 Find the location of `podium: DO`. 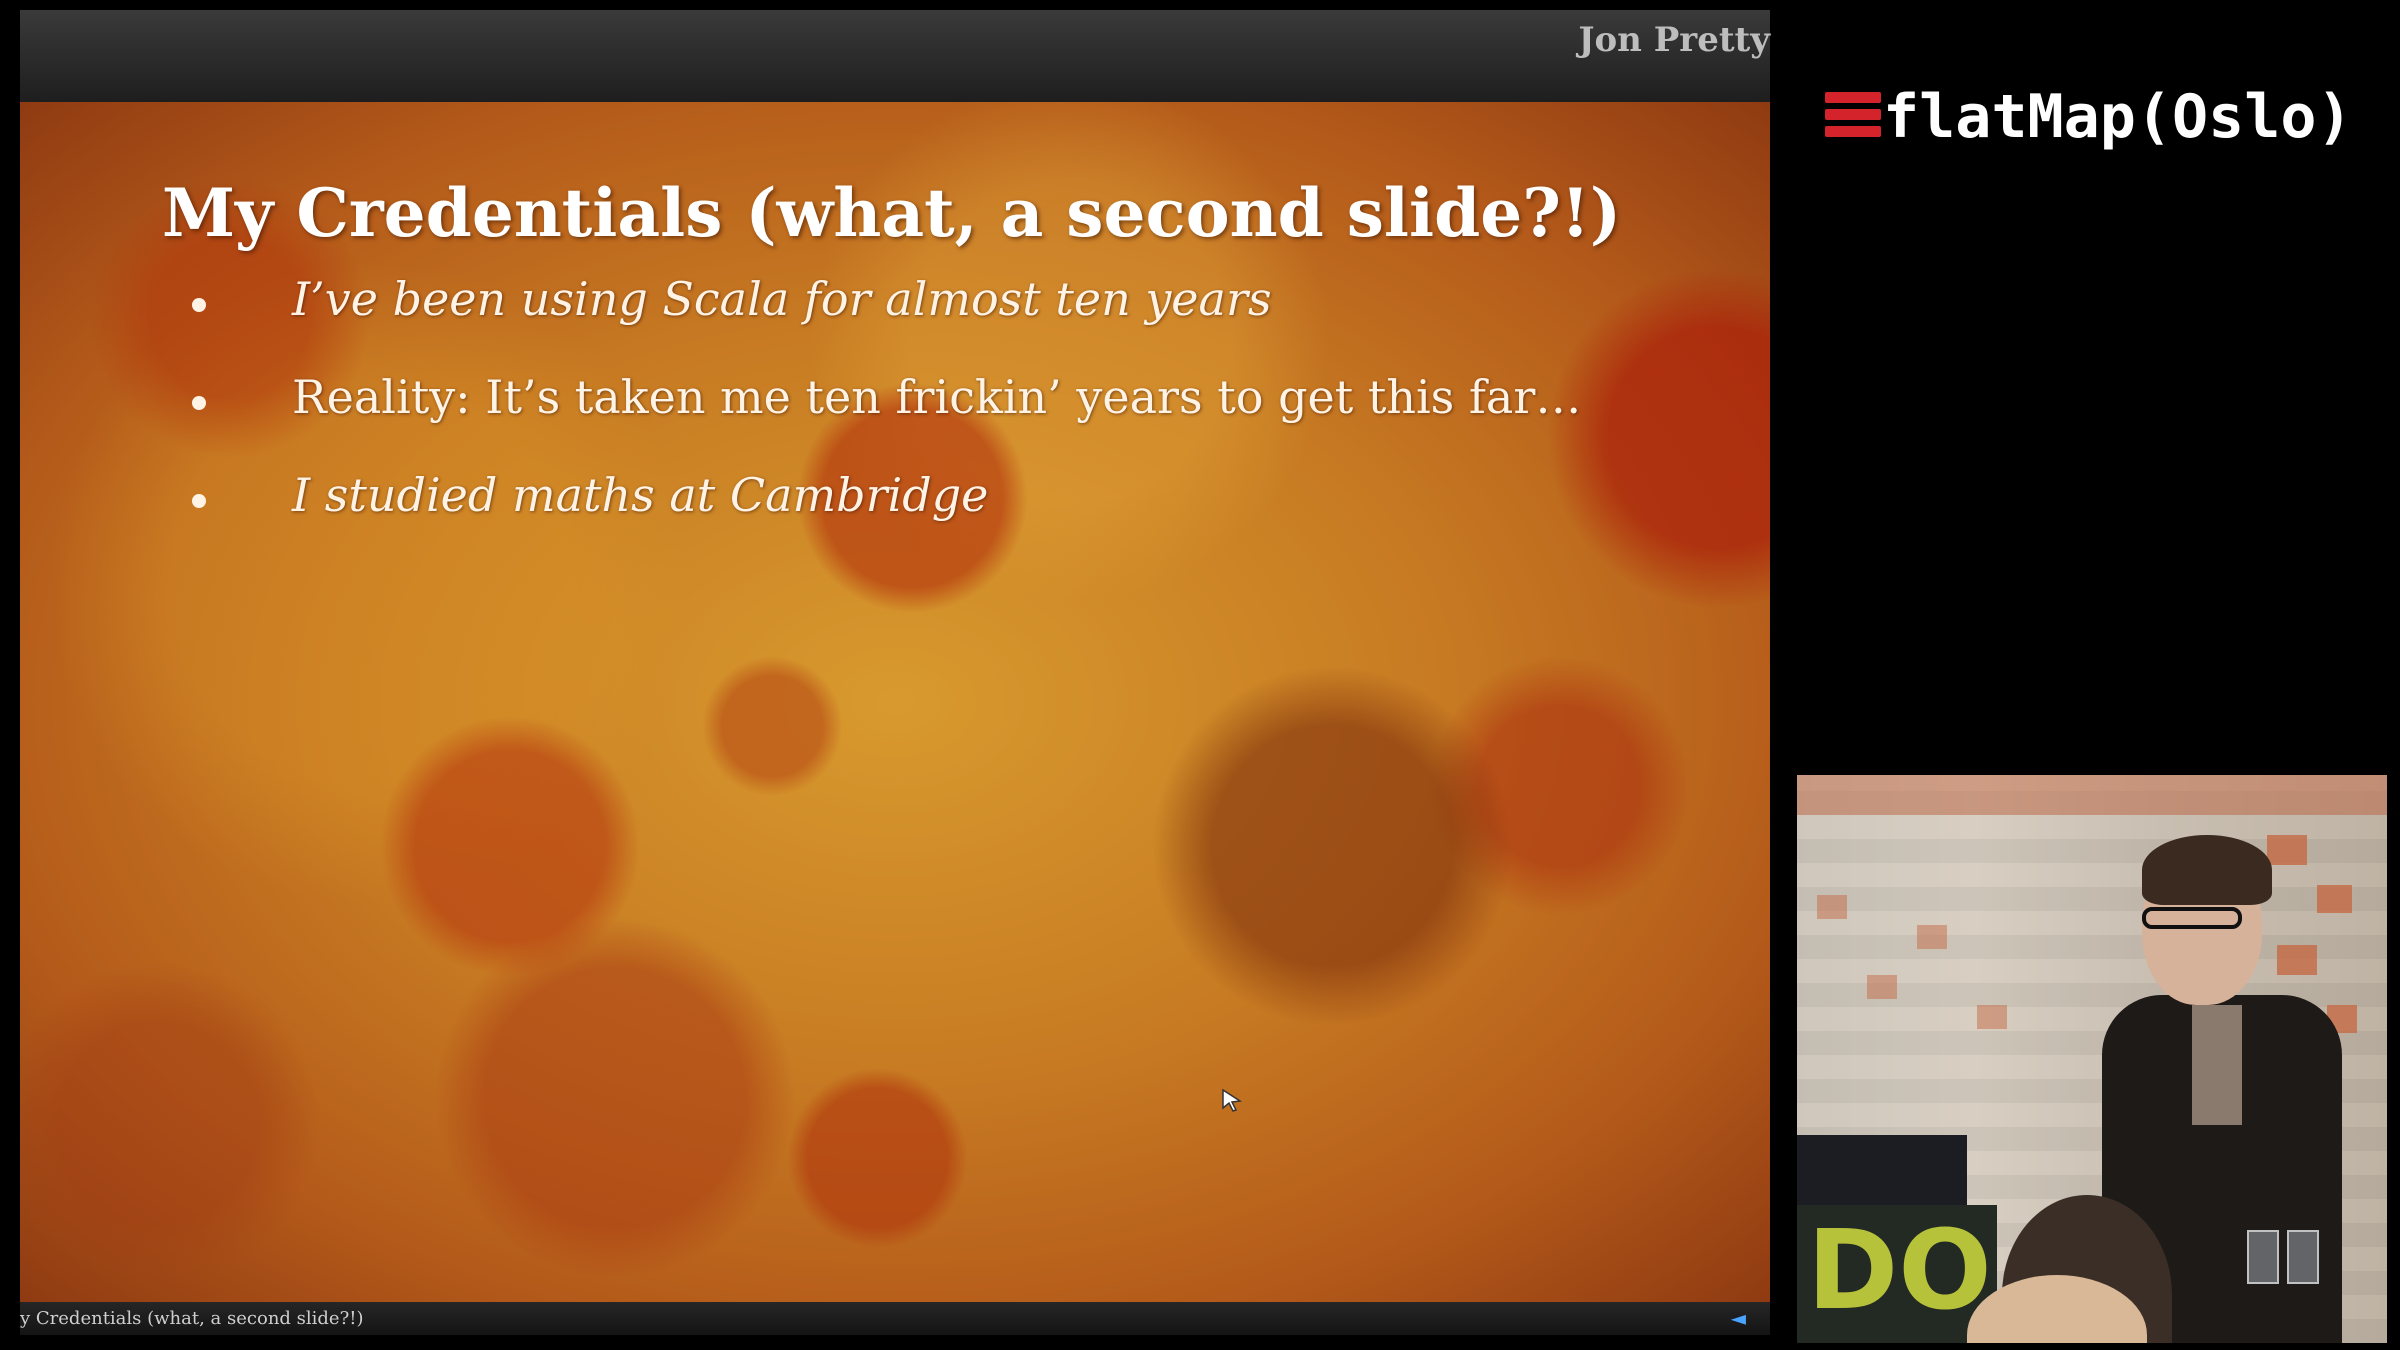

podium: DO is located at coordinates (1897, 1274).